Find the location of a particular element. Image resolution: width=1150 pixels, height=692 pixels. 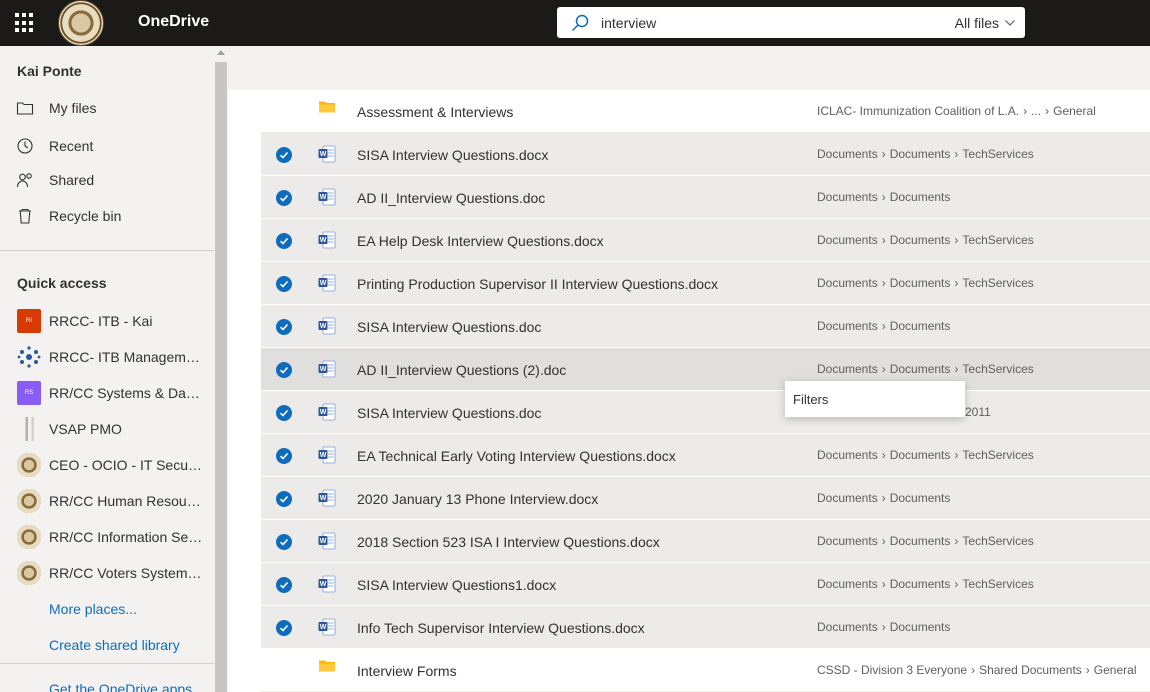

sidebar-scrollbar is located at coordinates (221, 369).